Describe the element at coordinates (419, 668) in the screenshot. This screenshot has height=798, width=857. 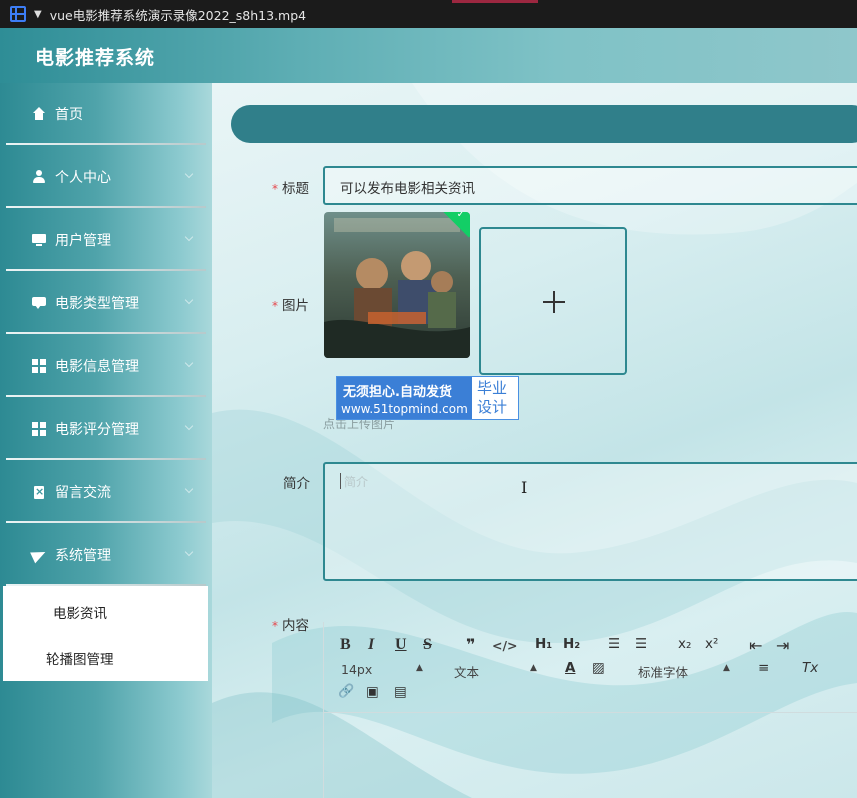
I see `font-size-arrow-icon: ▲` at that location.